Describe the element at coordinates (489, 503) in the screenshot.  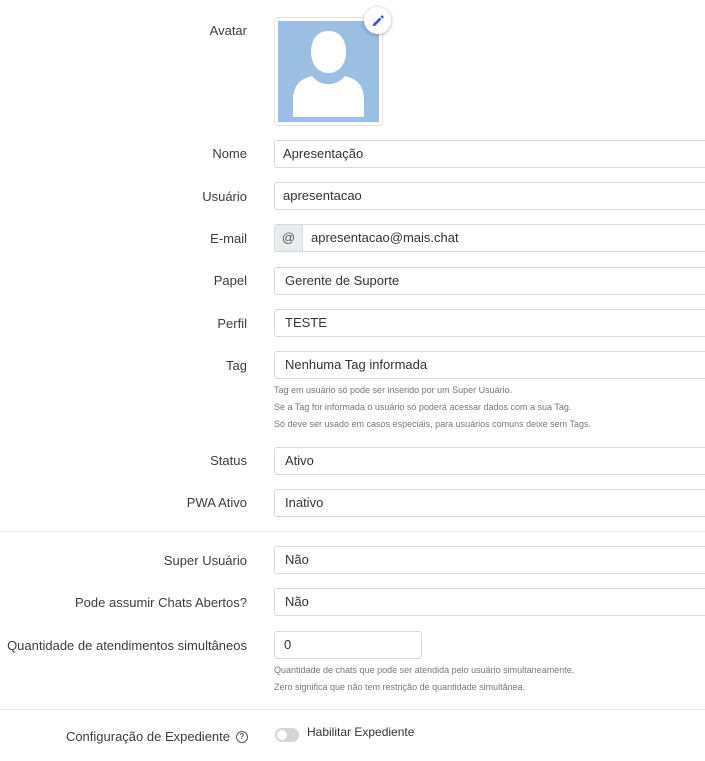
I see `pwa-select: Inativo` at that location.